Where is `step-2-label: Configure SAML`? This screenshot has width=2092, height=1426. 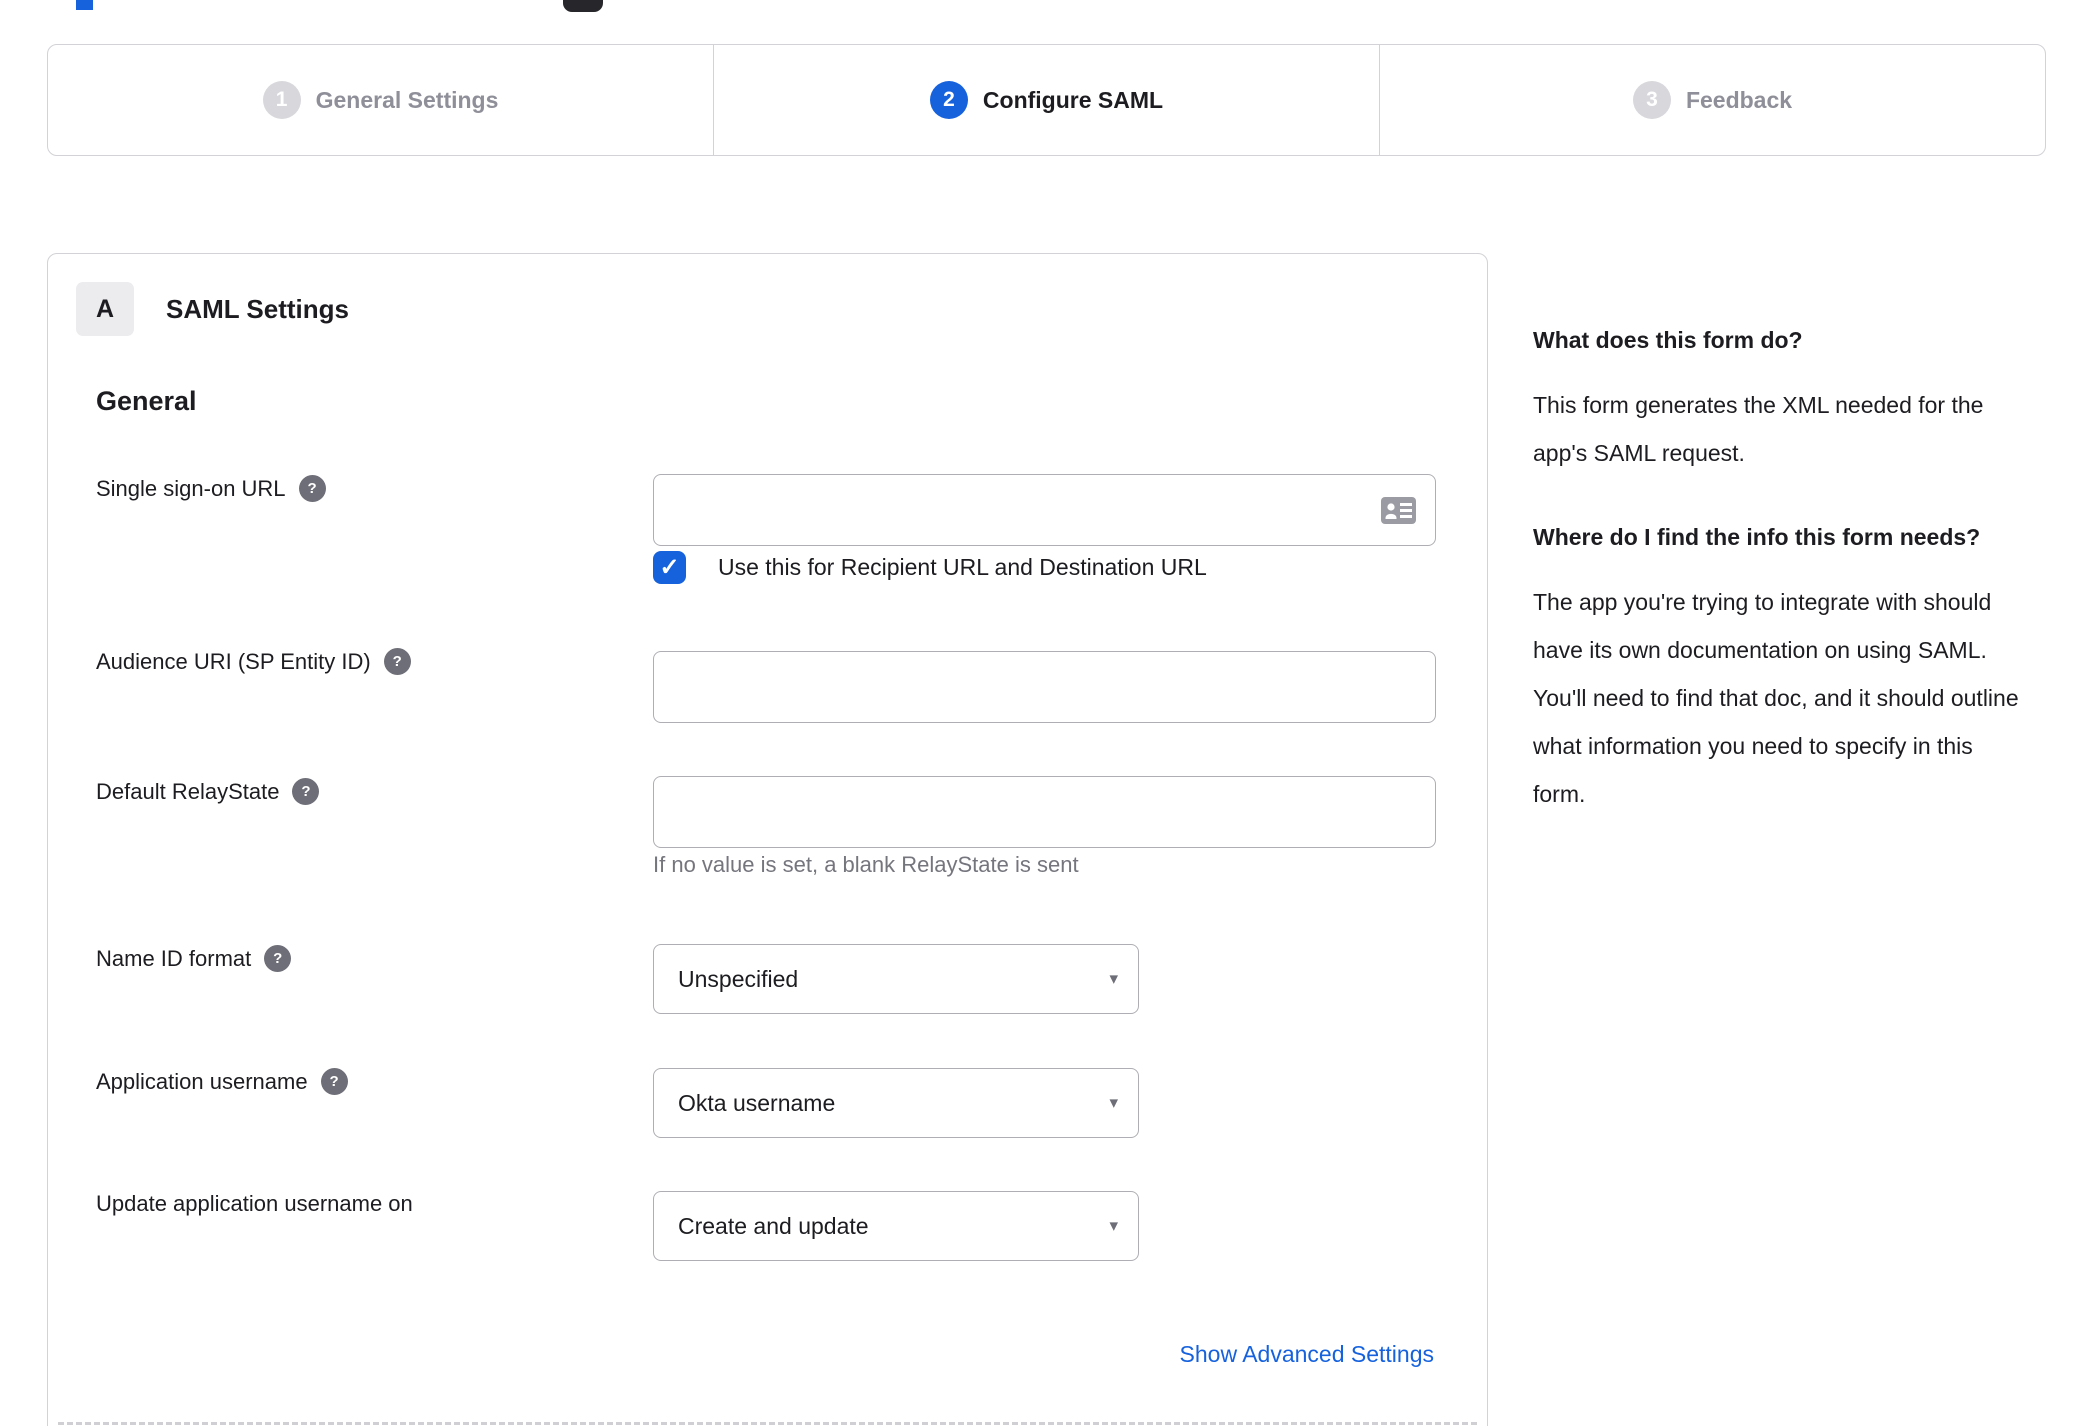 step-2-label: Configure SAML is located at coordinates (1073, 99).